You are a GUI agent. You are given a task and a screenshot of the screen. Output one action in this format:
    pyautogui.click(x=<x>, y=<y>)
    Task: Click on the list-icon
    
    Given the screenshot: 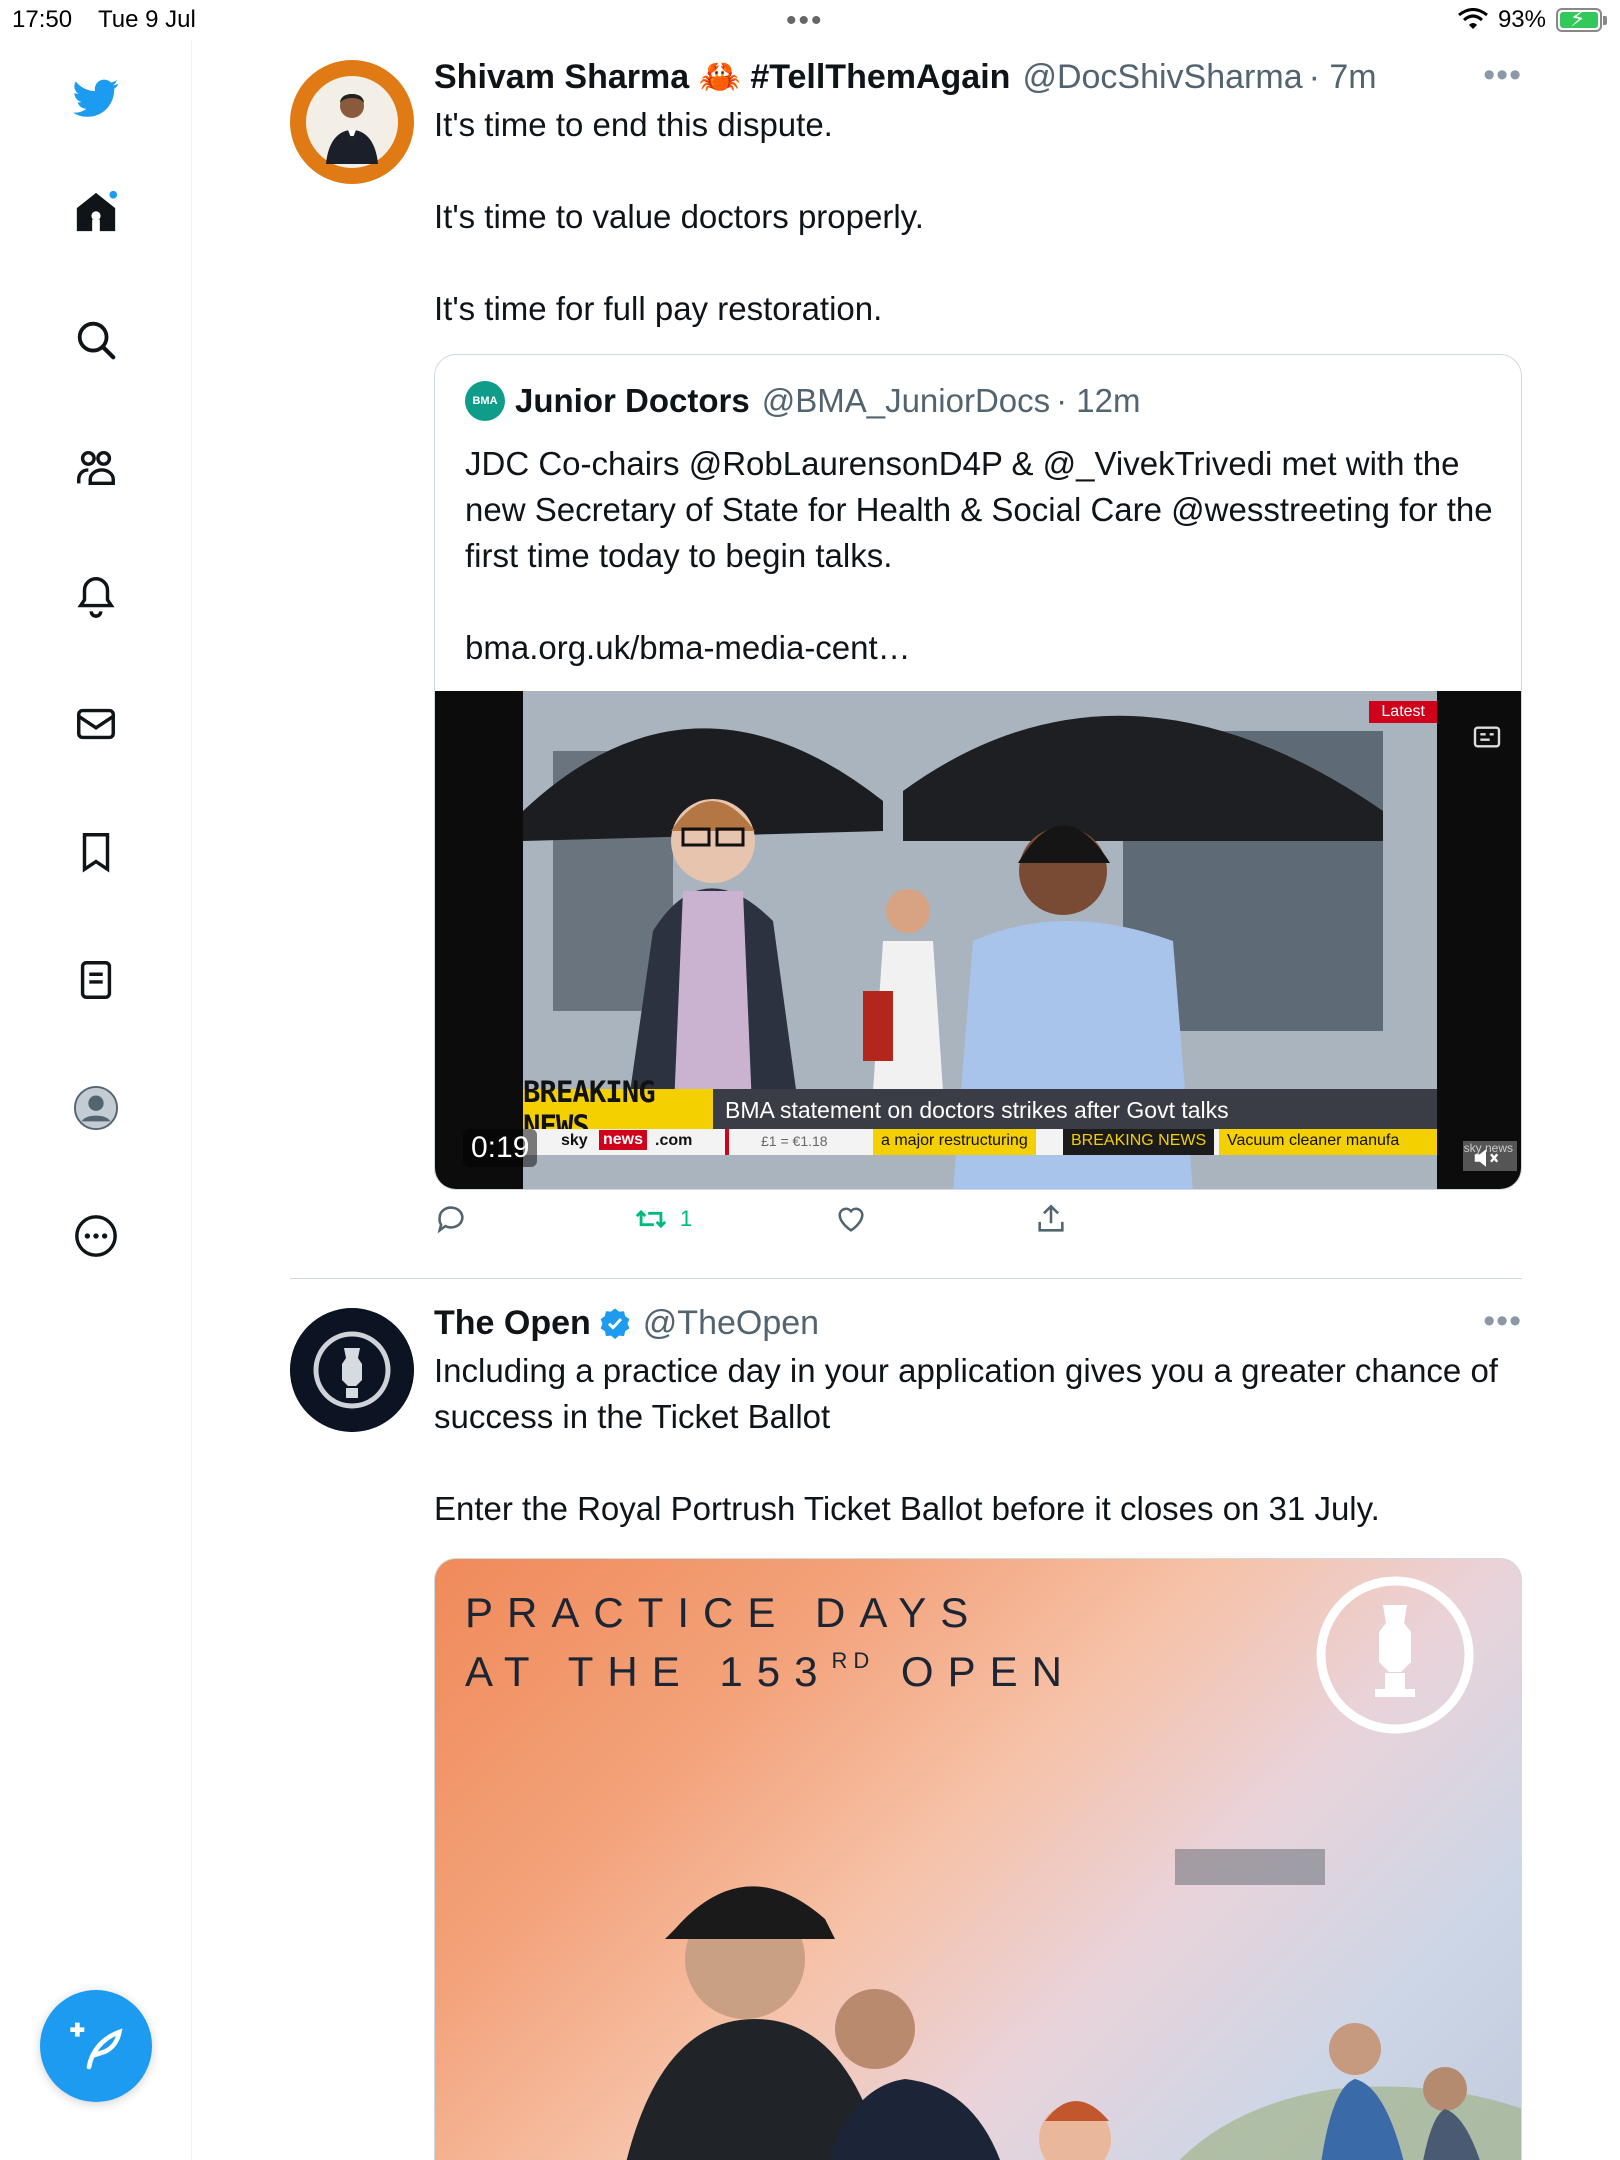 What is the action you would take?
    pyautogui.click(x=96, y=980)
    